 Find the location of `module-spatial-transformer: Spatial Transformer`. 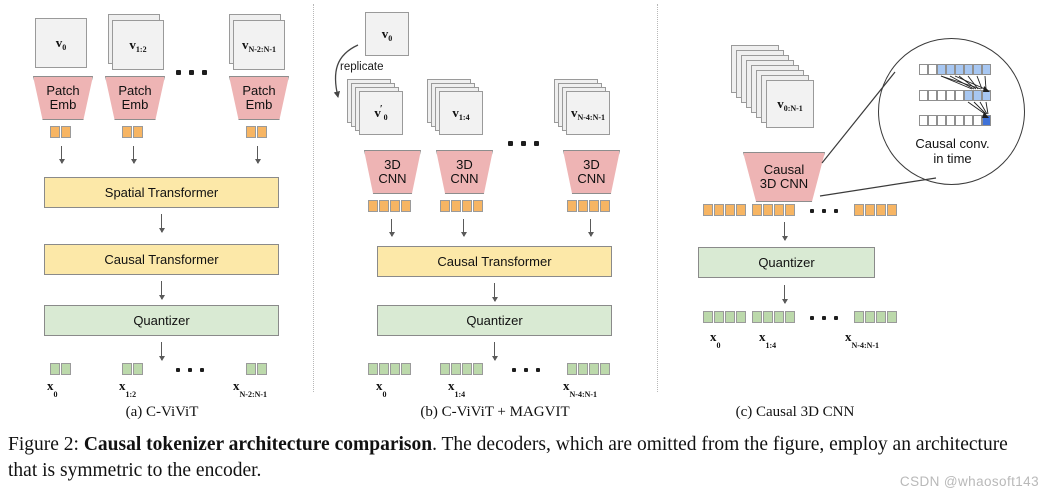

module-spatial-transformer: Spatial Transformer is located at coordinates (161, 192).